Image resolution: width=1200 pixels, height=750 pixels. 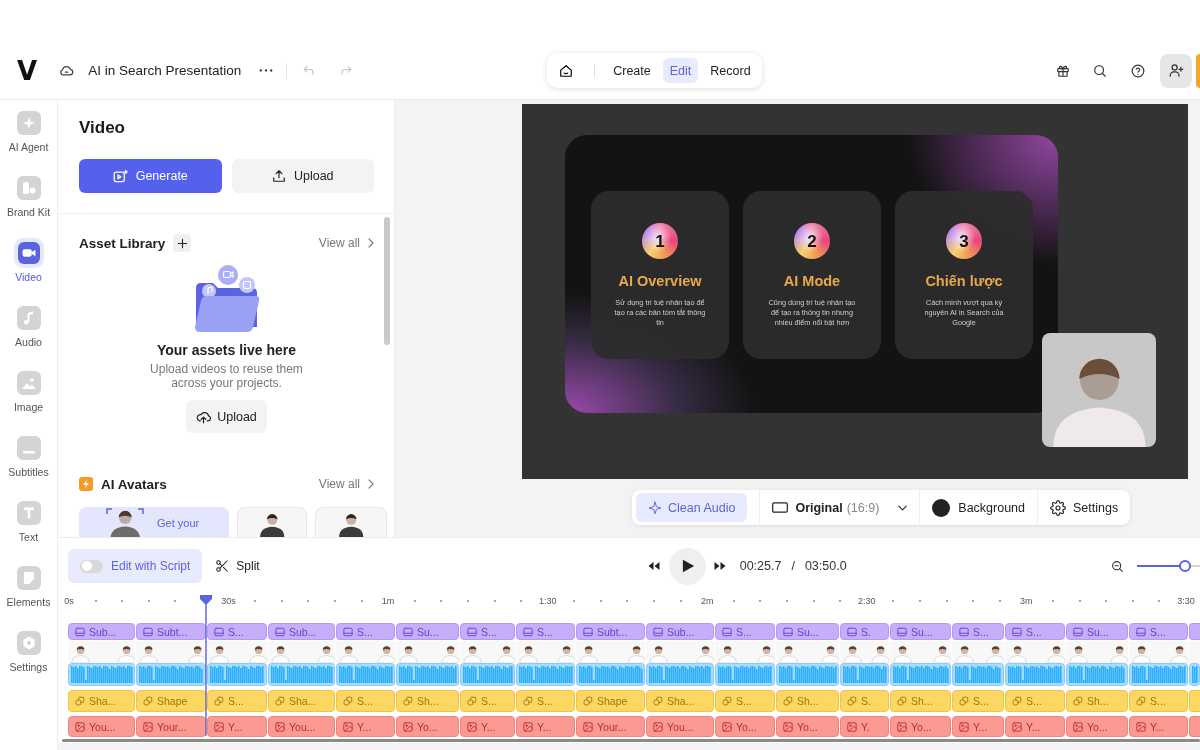 What do you see at coordinates (692, 507) in the screenshot?
I see `clean-audio-button: Clean Audio` at bounding box center [692, 507].